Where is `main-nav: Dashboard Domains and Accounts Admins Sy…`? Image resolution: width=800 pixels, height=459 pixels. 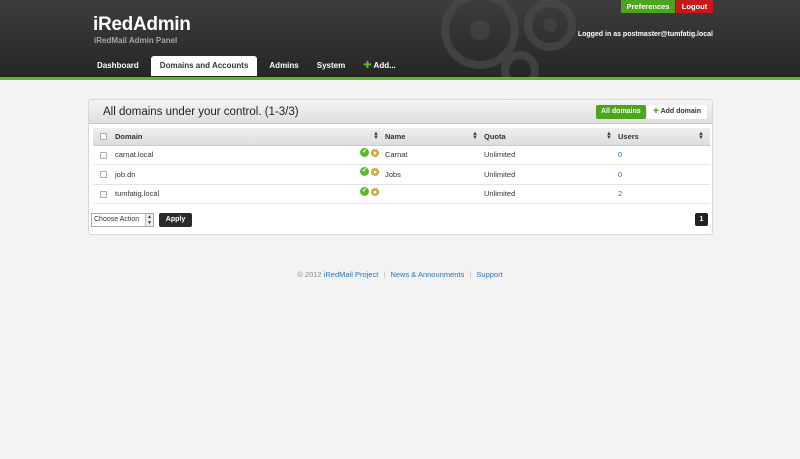
main-nav: Dashboard Domains and Accounts Admins Sy… is located at coordinates (246, 66).